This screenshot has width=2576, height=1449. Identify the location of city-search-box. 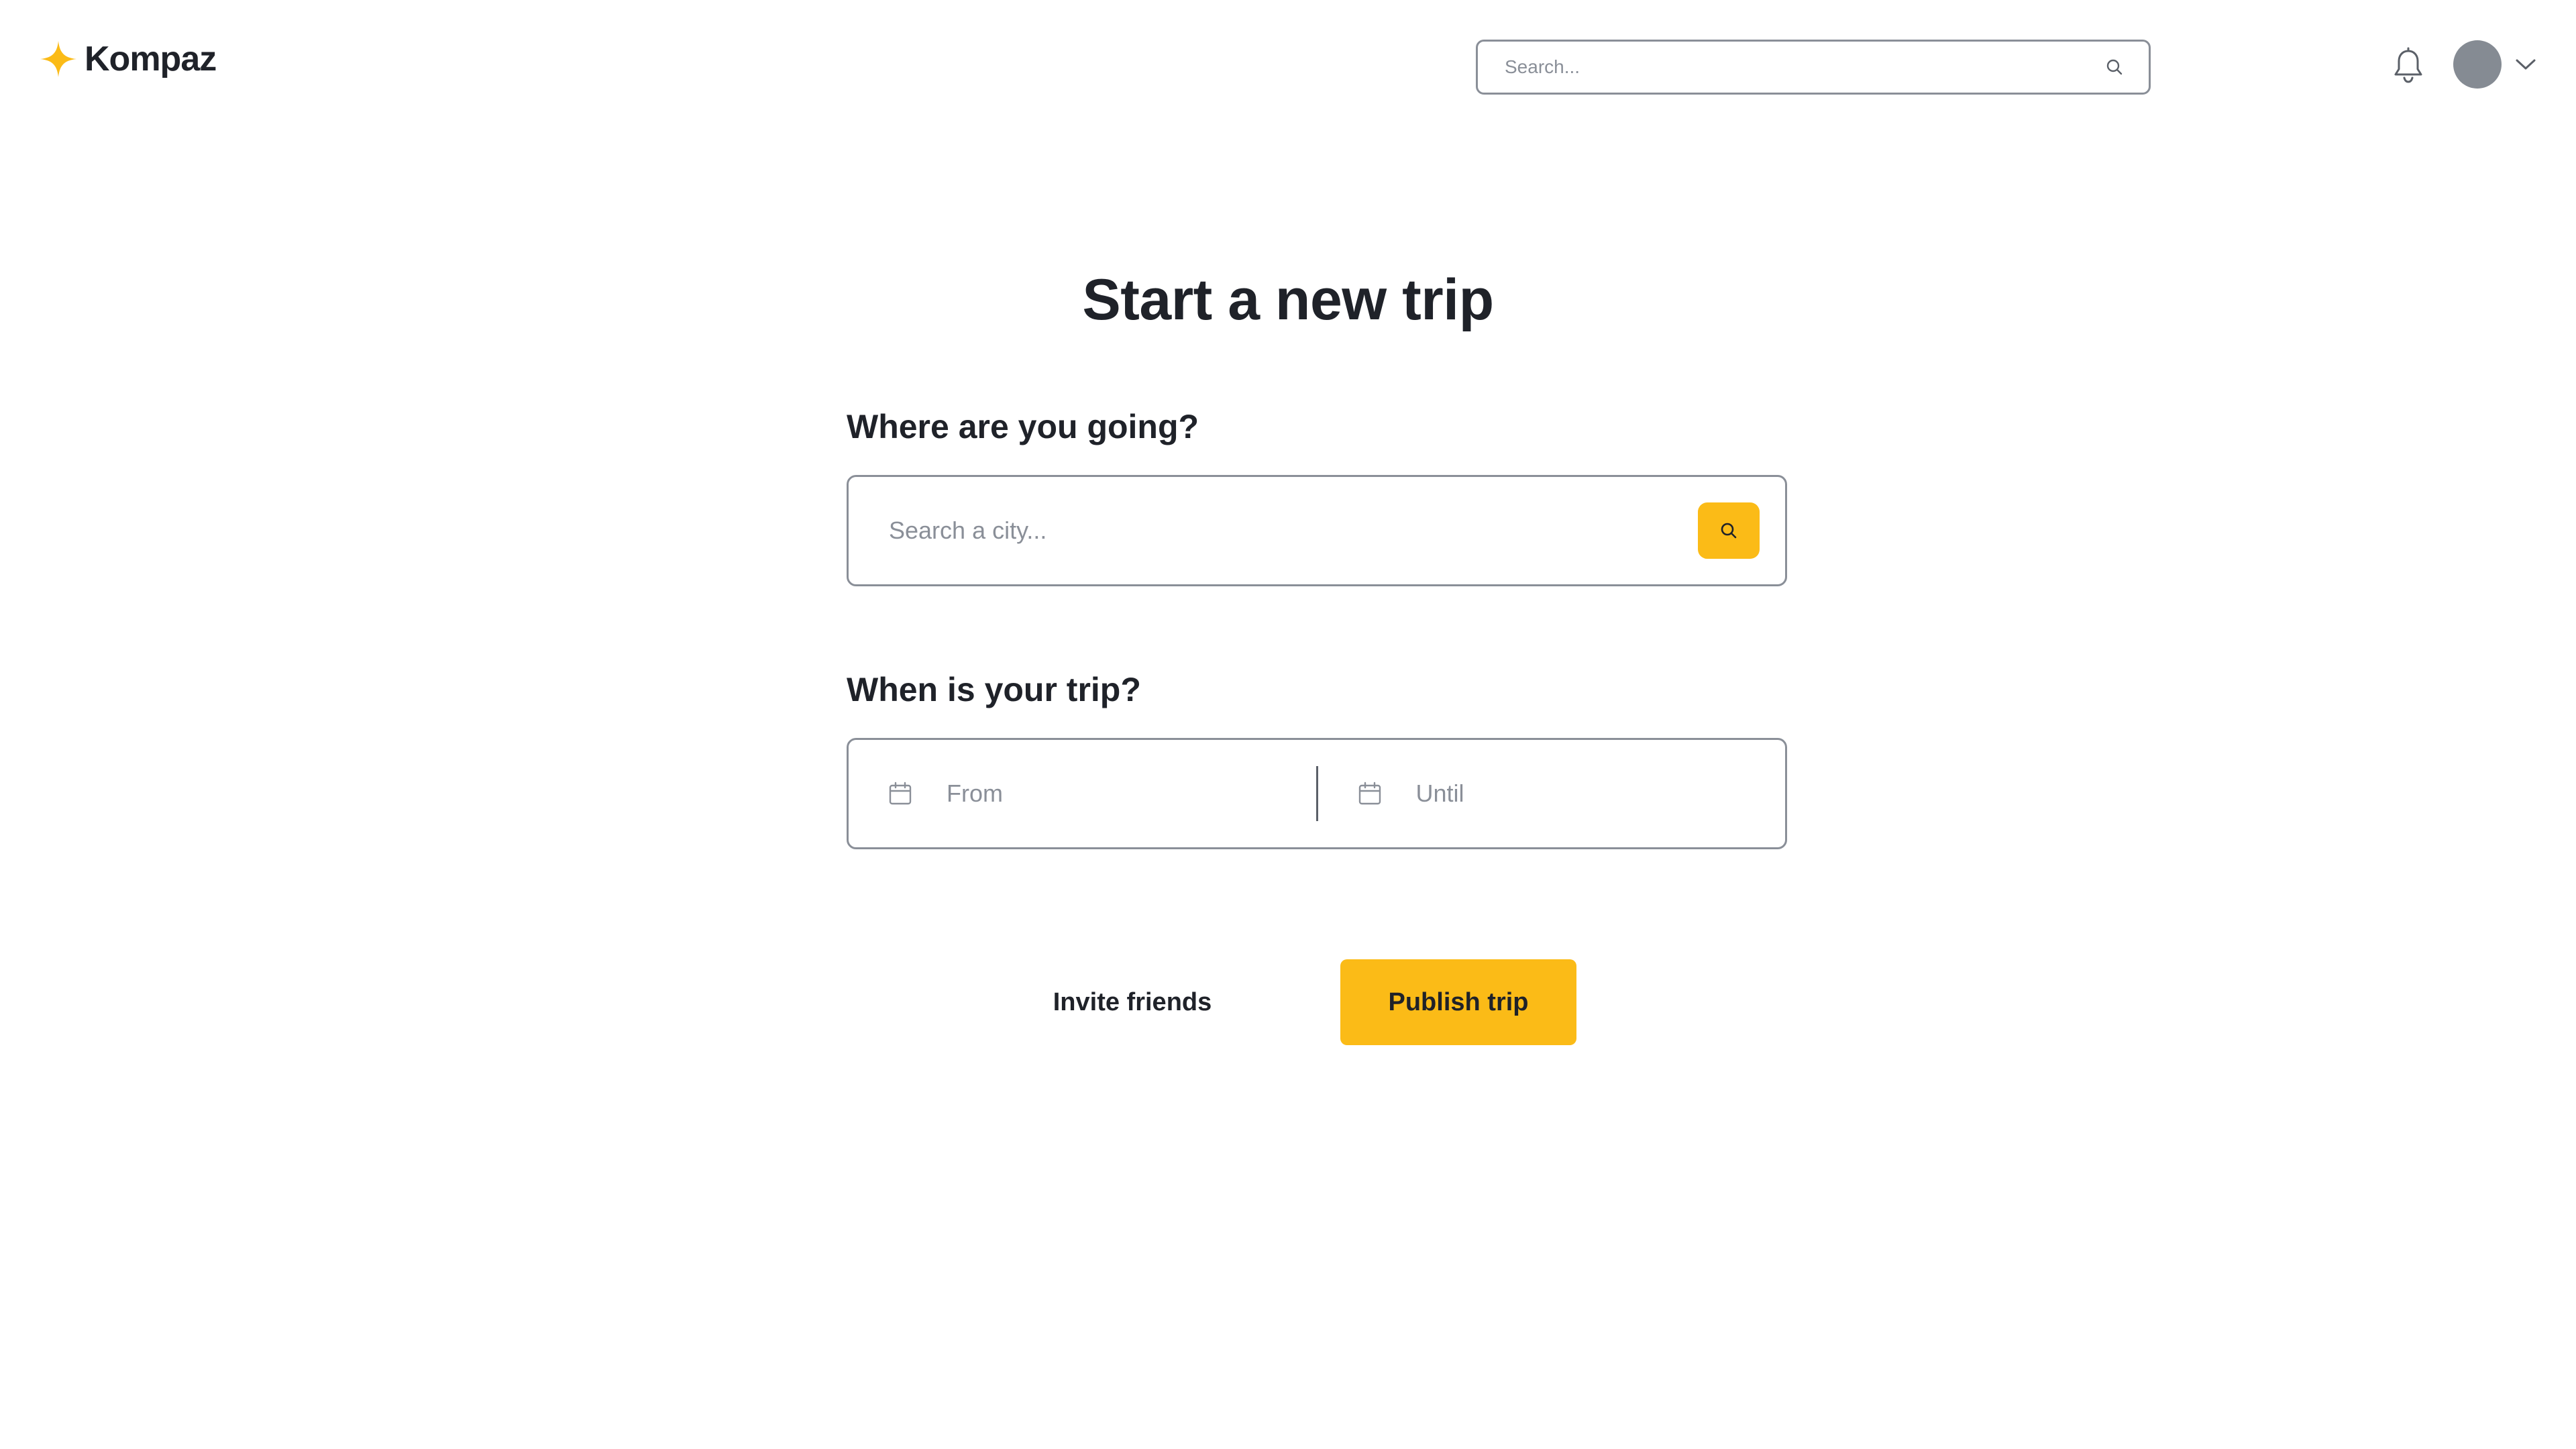
(1317, 530).